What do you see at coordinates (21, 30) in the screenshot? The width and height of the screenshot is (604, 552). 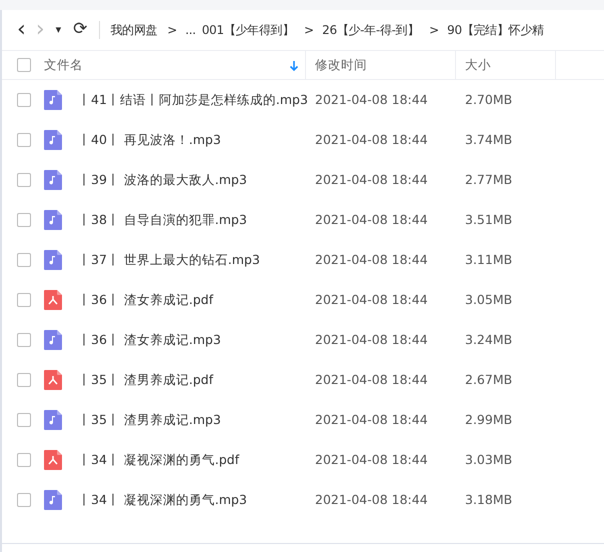 I see `back-button: ‹` at bounding box center [21, 30].